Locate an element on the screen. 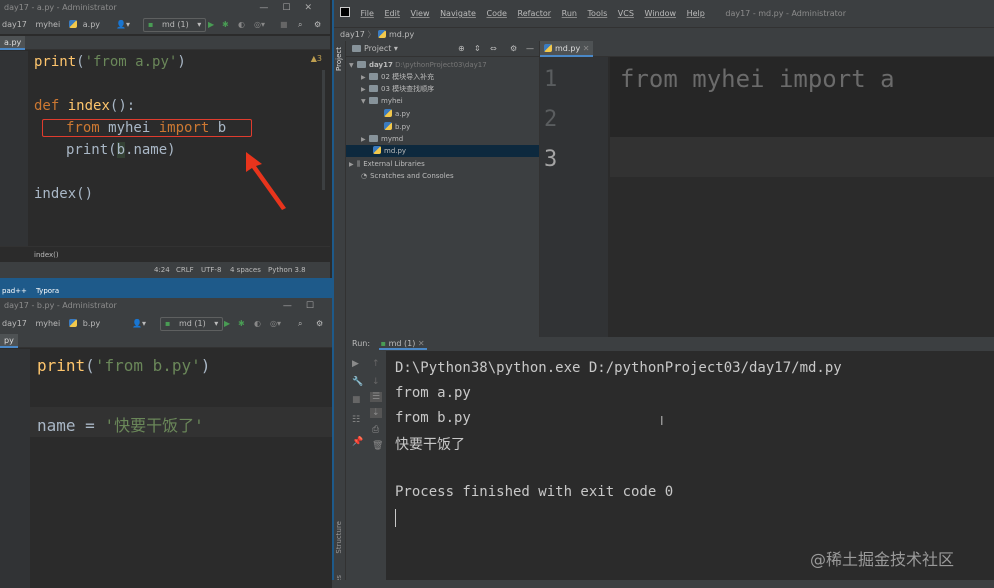  close-tab-icon: ✕ is located at coordinates (586, 48).